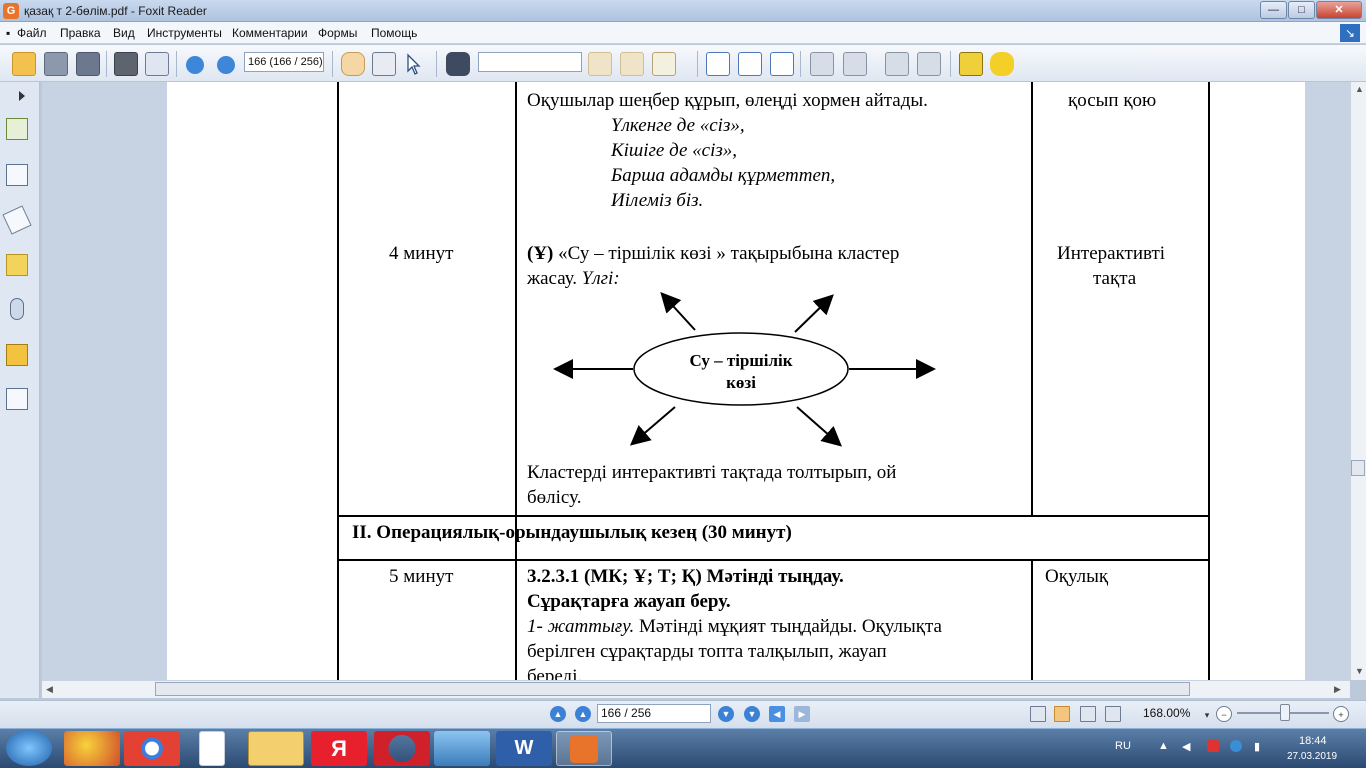 This screenshot has height=768, width=1366. What do you see at coordinates (929, 64) in the screenshot?
I see `pdf-combine-icon` at bounding box center [929, 64].